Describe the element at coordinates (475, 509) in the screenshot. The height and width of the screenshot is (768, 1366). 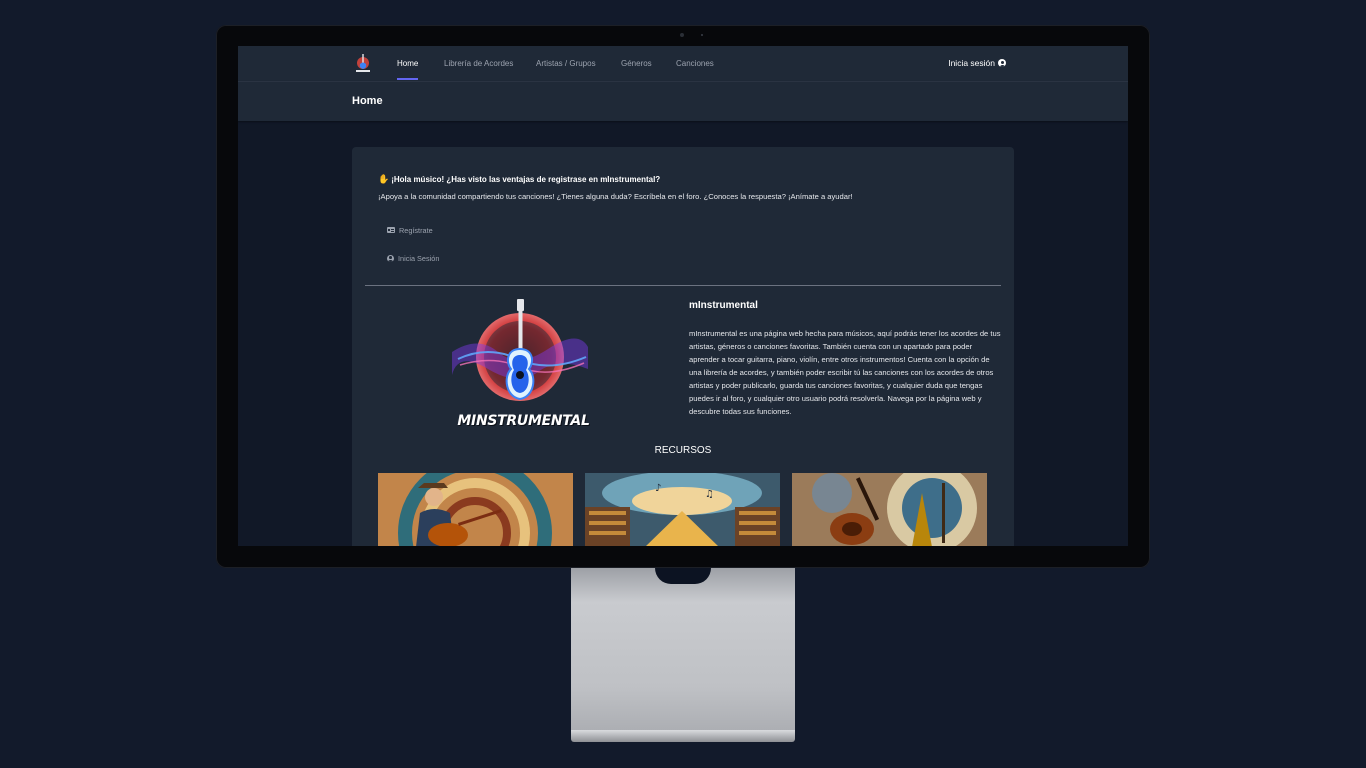
I see `resource-card-guitarist-image` at that location.